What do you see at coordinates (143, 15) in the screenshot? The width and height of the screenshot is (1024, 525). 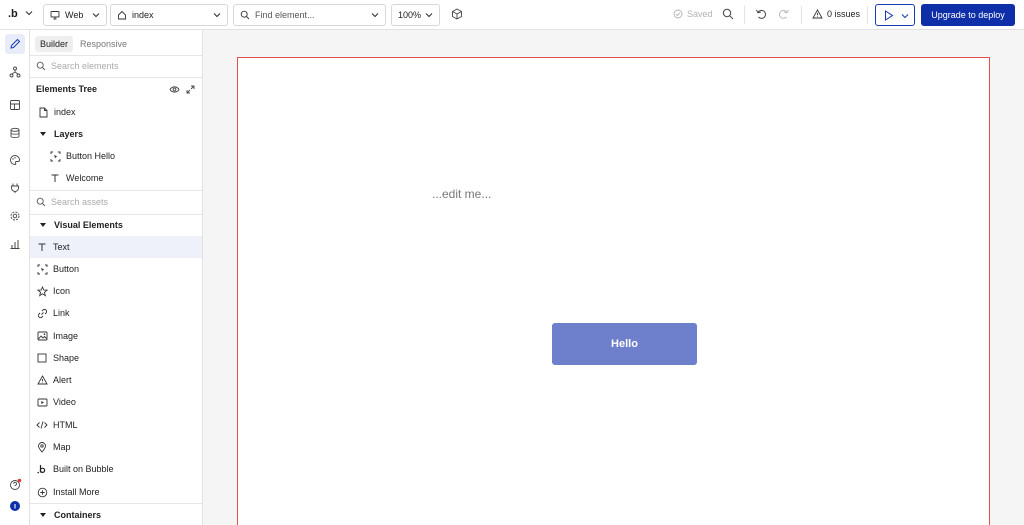 I see `page-label: index` at bounding box center [143, 15].